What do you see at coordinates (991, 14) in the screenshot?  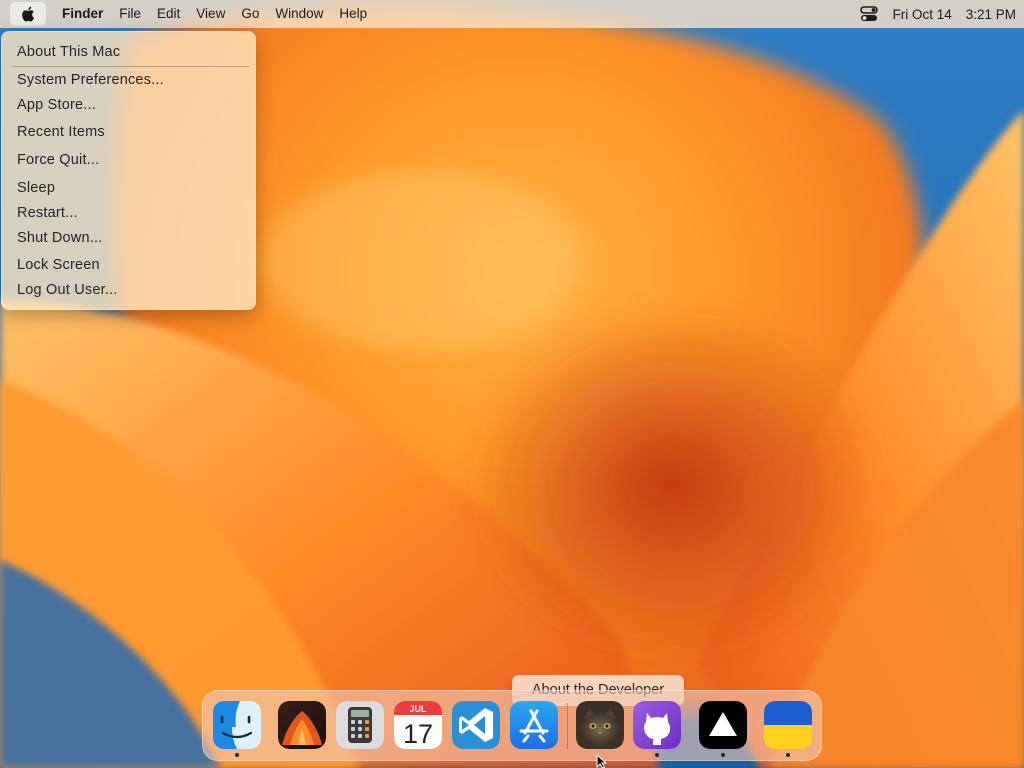 I see `clock-time: 3:21 PM` at bounding box center [991, 14].